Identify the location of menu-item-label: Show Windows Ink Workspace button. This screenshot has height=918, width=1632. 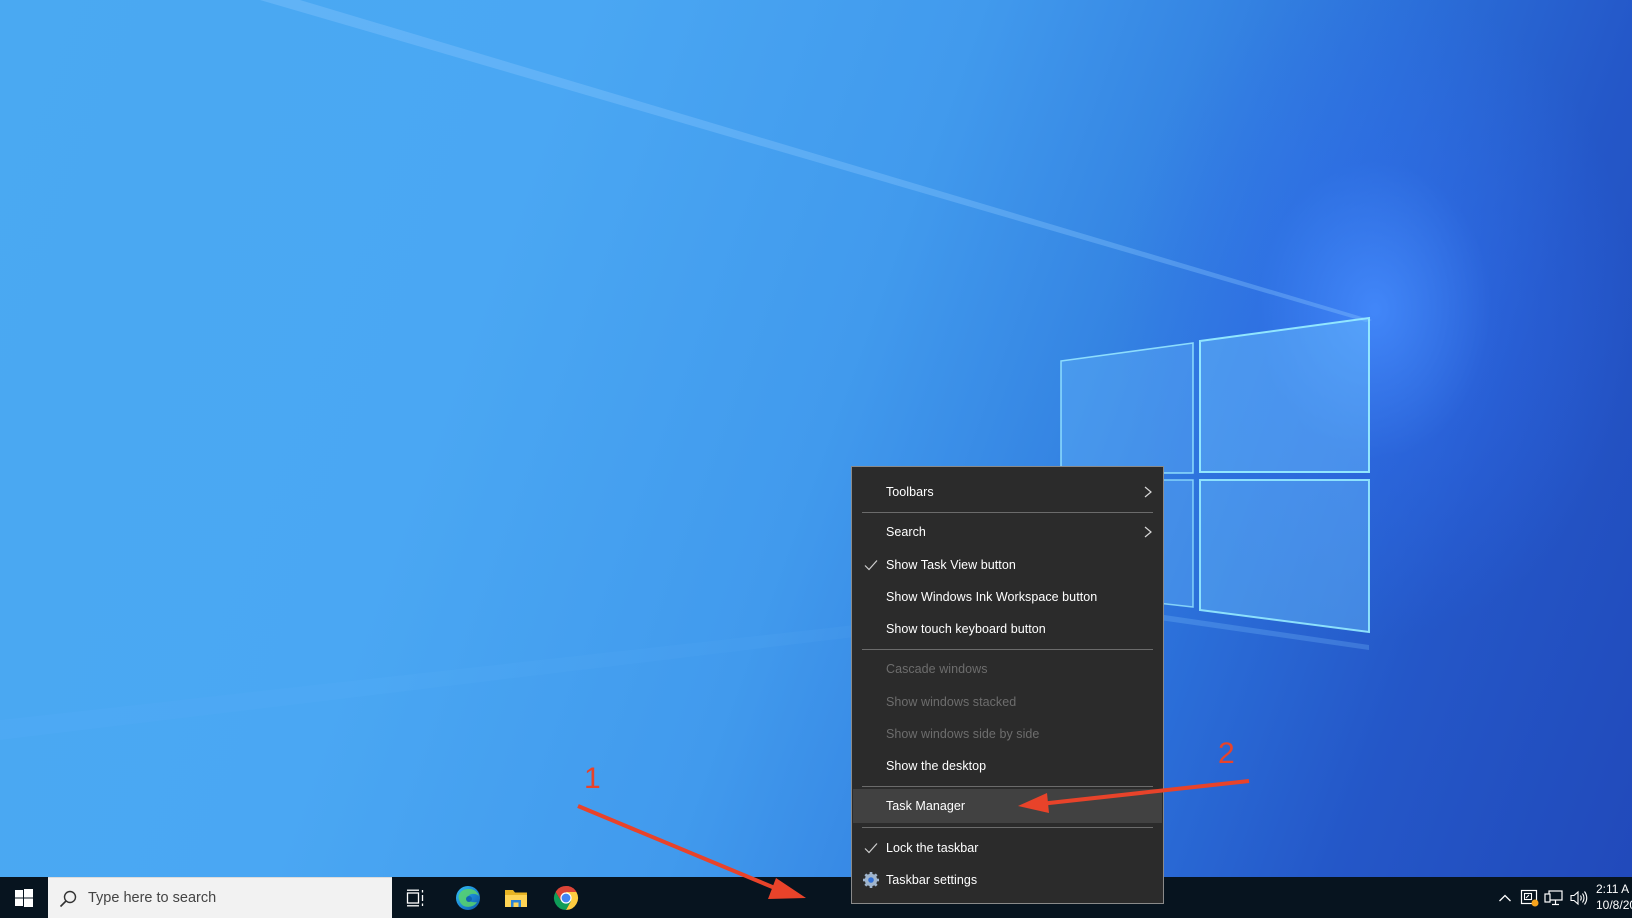
(992, 597).